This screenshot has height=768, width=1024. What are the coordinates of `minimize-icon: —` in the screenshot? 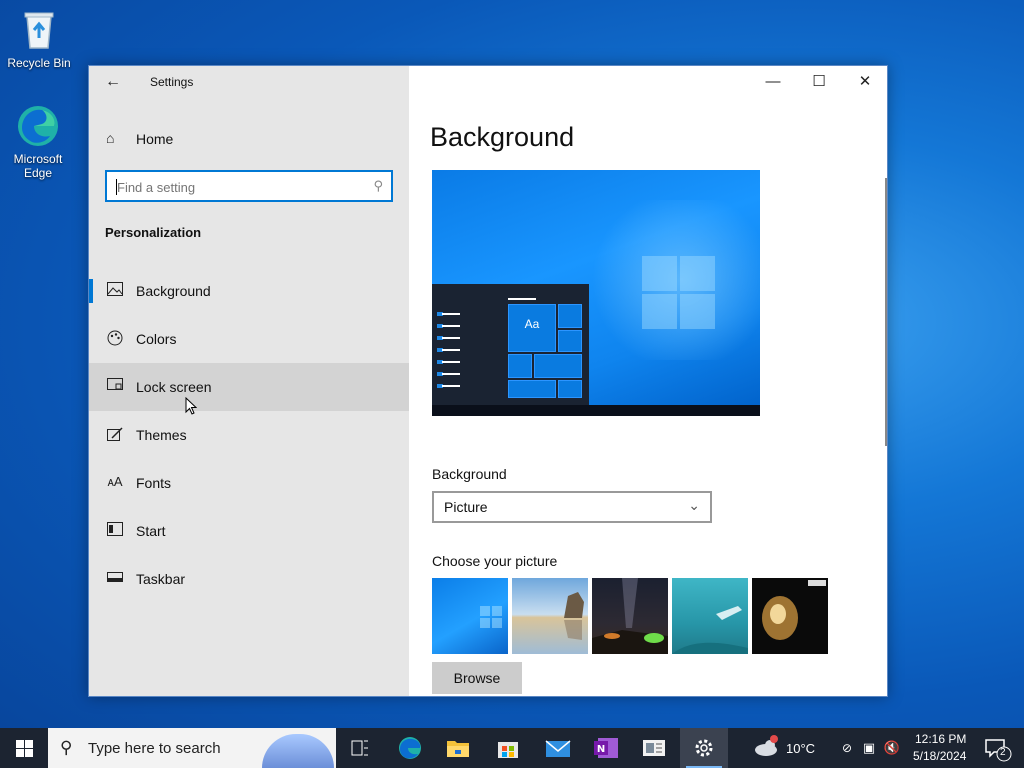 It's located at (773, 81).